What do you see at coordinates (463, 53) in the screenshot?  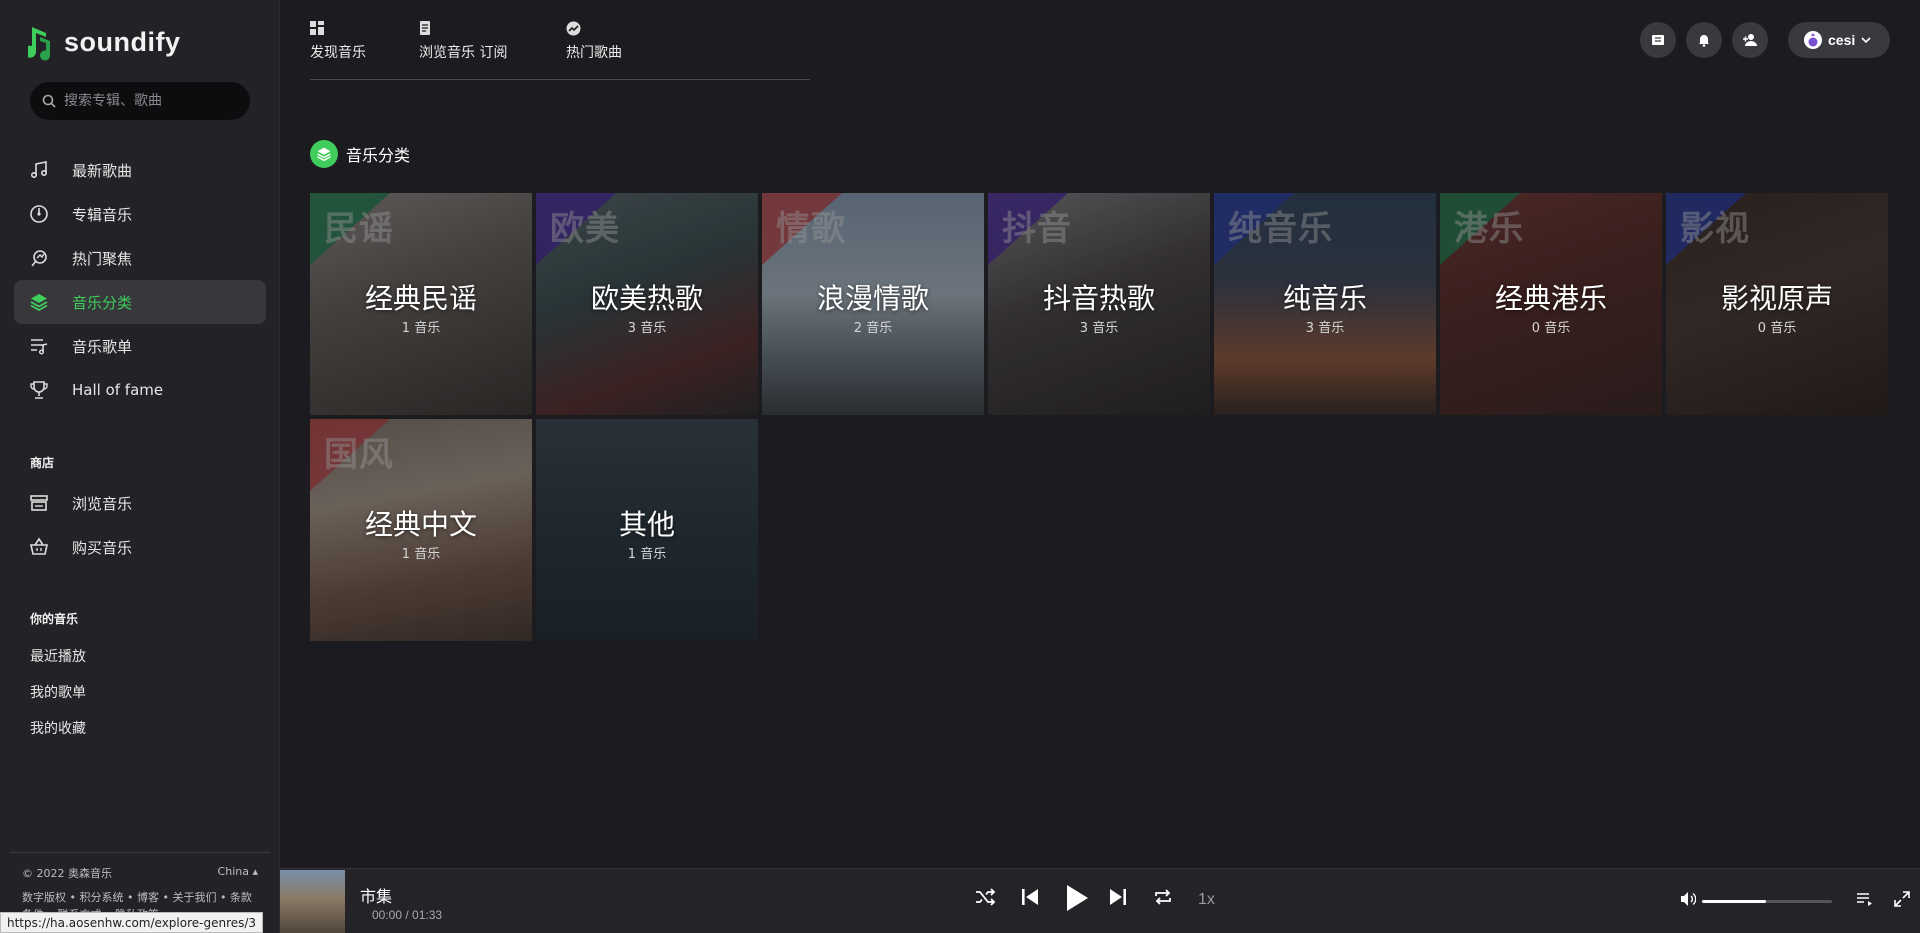 I see `tab-label: 浏览音乐 订阅` at bounding box center [463, 53].